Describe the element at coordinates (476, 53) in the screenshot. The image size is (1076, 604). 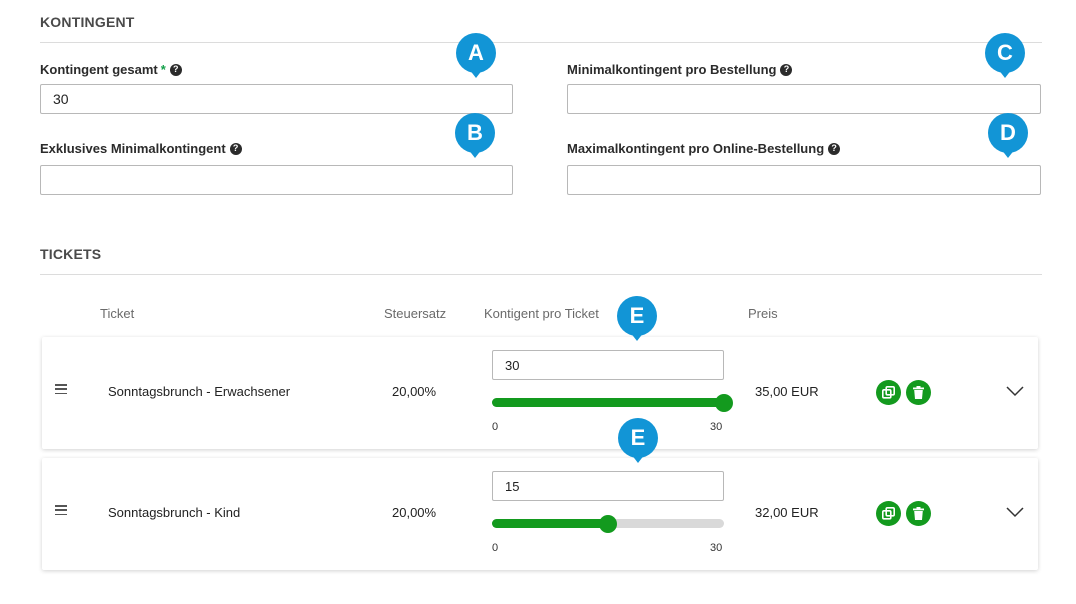
I see `marker-label: A` at that location.